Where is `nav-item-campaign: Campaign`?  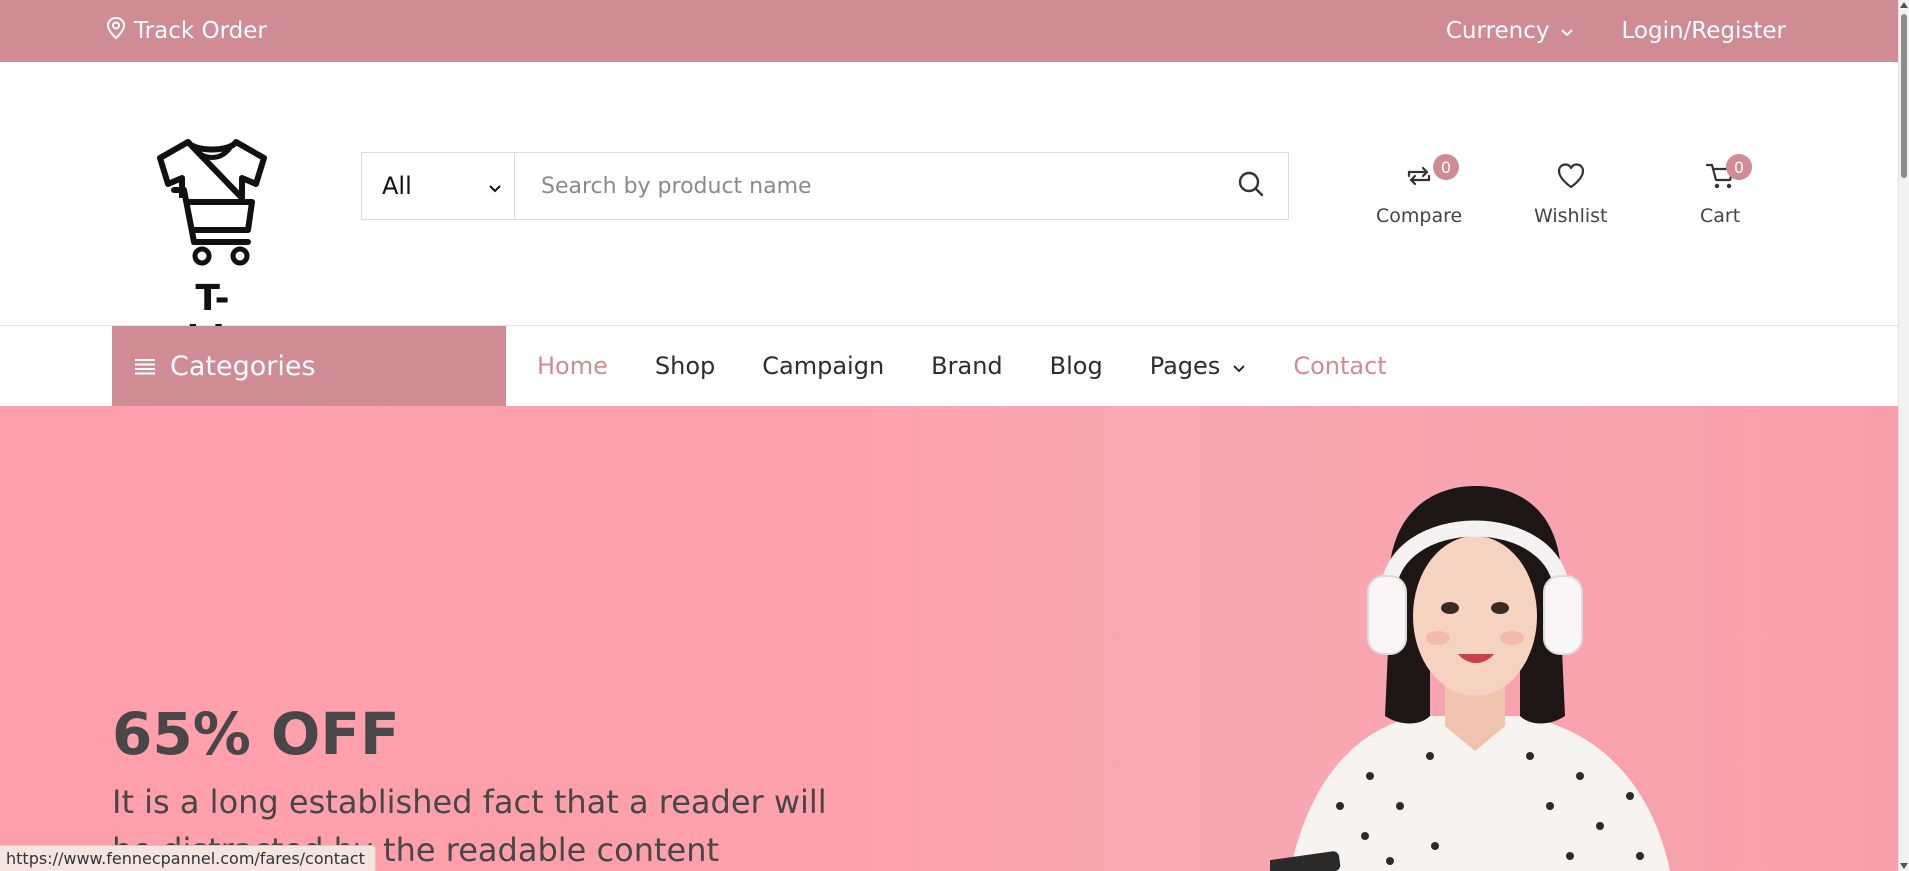
nav-item-campaign: Campaign is located at coordinates (823, 366).